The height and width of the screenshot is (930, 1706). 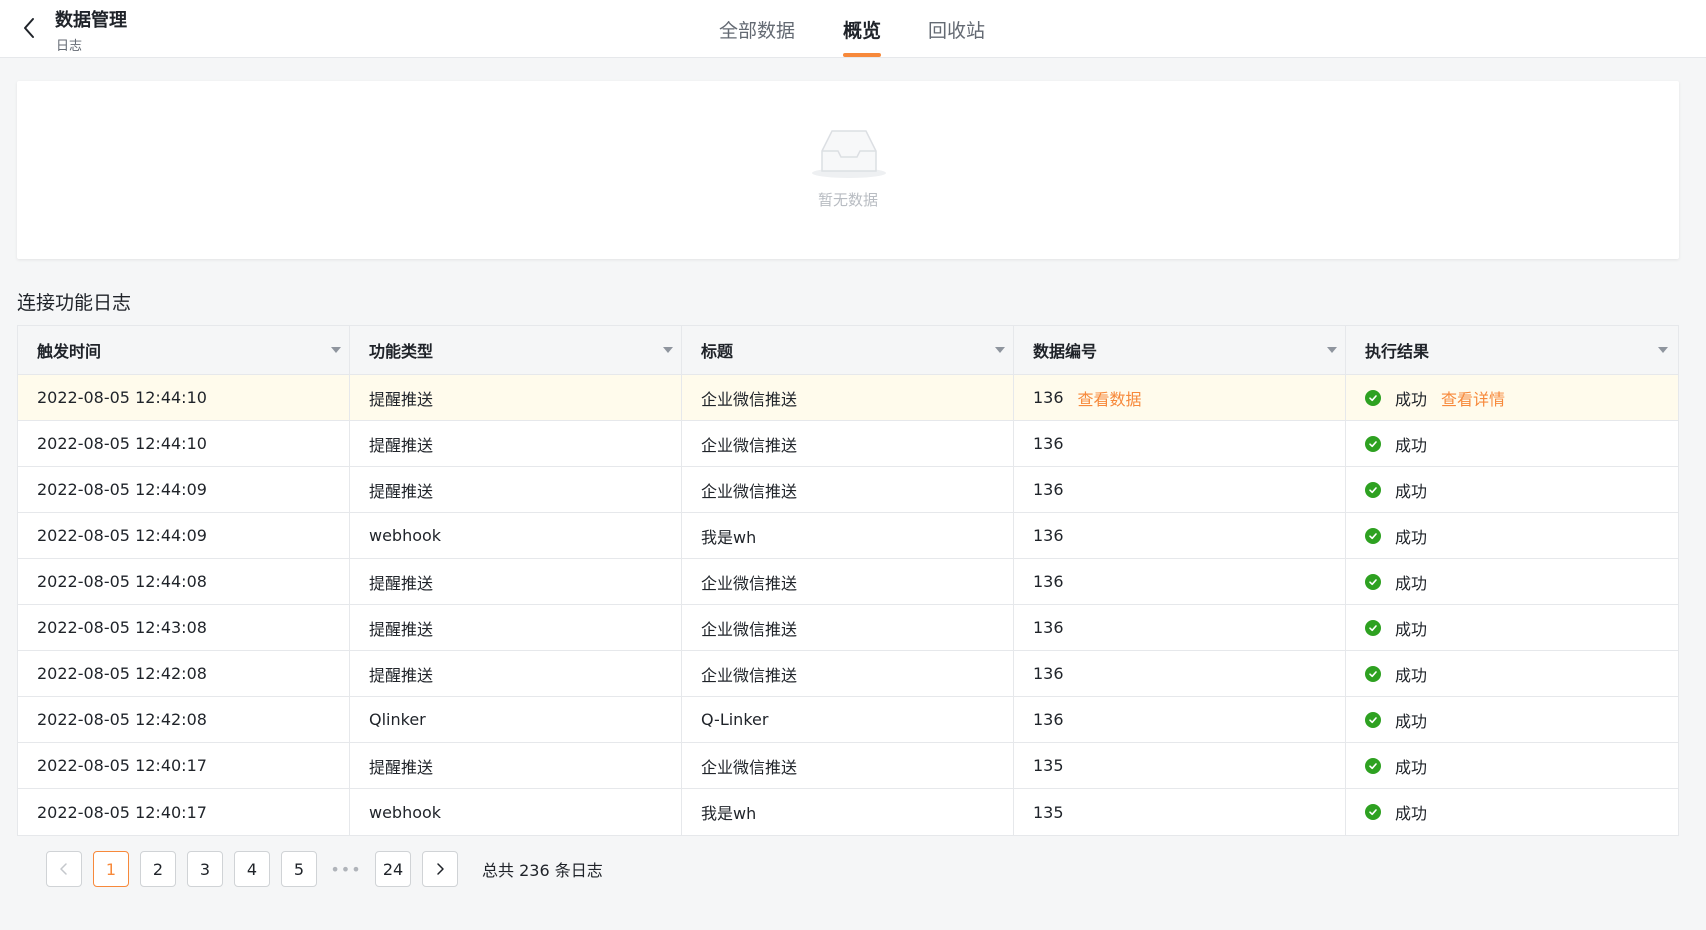 I want to click on tab-recycle-bin: 回收站, so click(x=956, y=29).